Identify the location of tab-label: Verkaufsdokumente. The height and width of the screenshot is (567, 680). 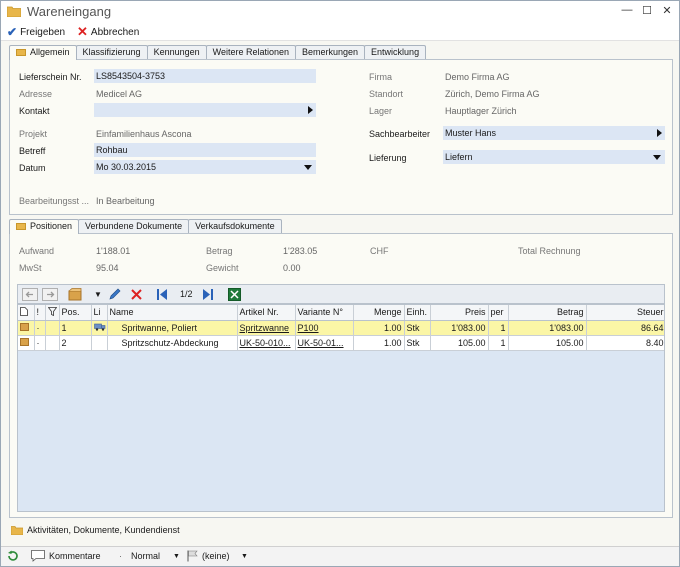
(235, 226).